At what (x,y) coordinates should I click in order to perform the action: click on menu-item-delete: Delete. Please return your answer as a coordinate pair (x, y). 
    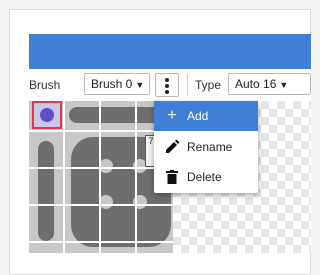
    Looking at the image, I should click on (206, 177).